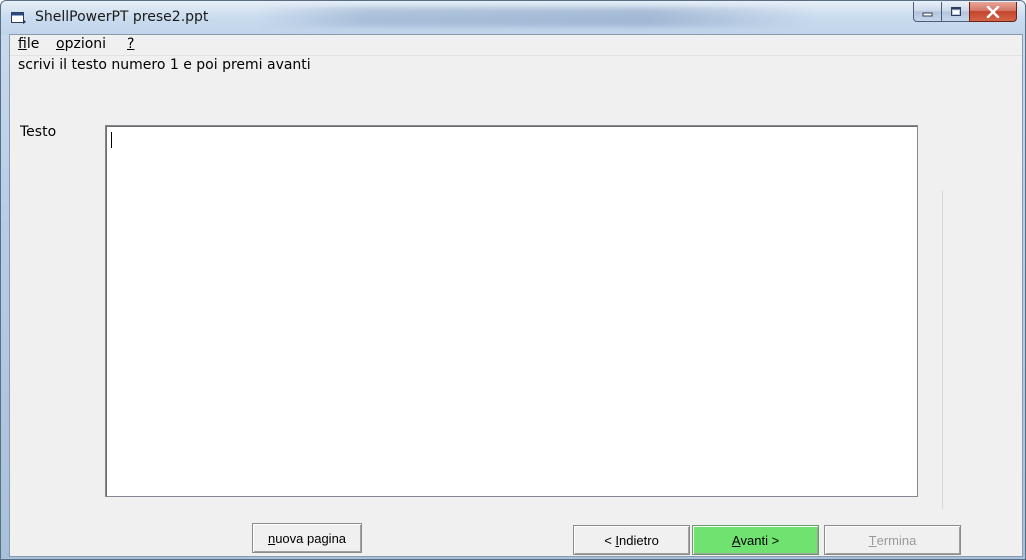 The image size is (1026, 560). What do you see at coordinates (516, 45) in the screenshot?
I see `menu-bar: file opzioni ?` at bounding box center [516, 45].